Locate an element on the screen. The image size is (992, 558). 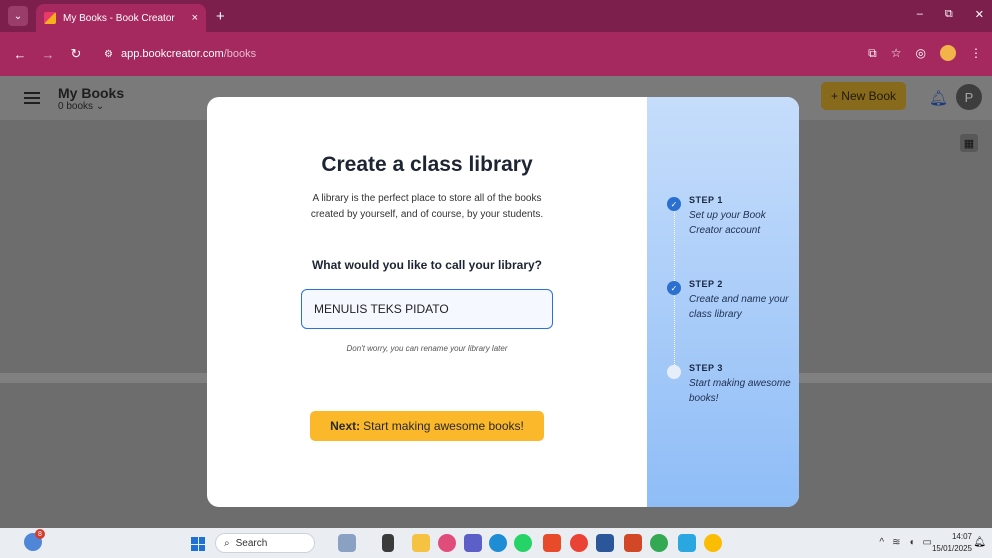
windows-taskbar: 8 ⌕ Search ^ ≋ ◖ ▭ 14:07 15/01/2025 🔔︎ is located at coordinates (496, 543).